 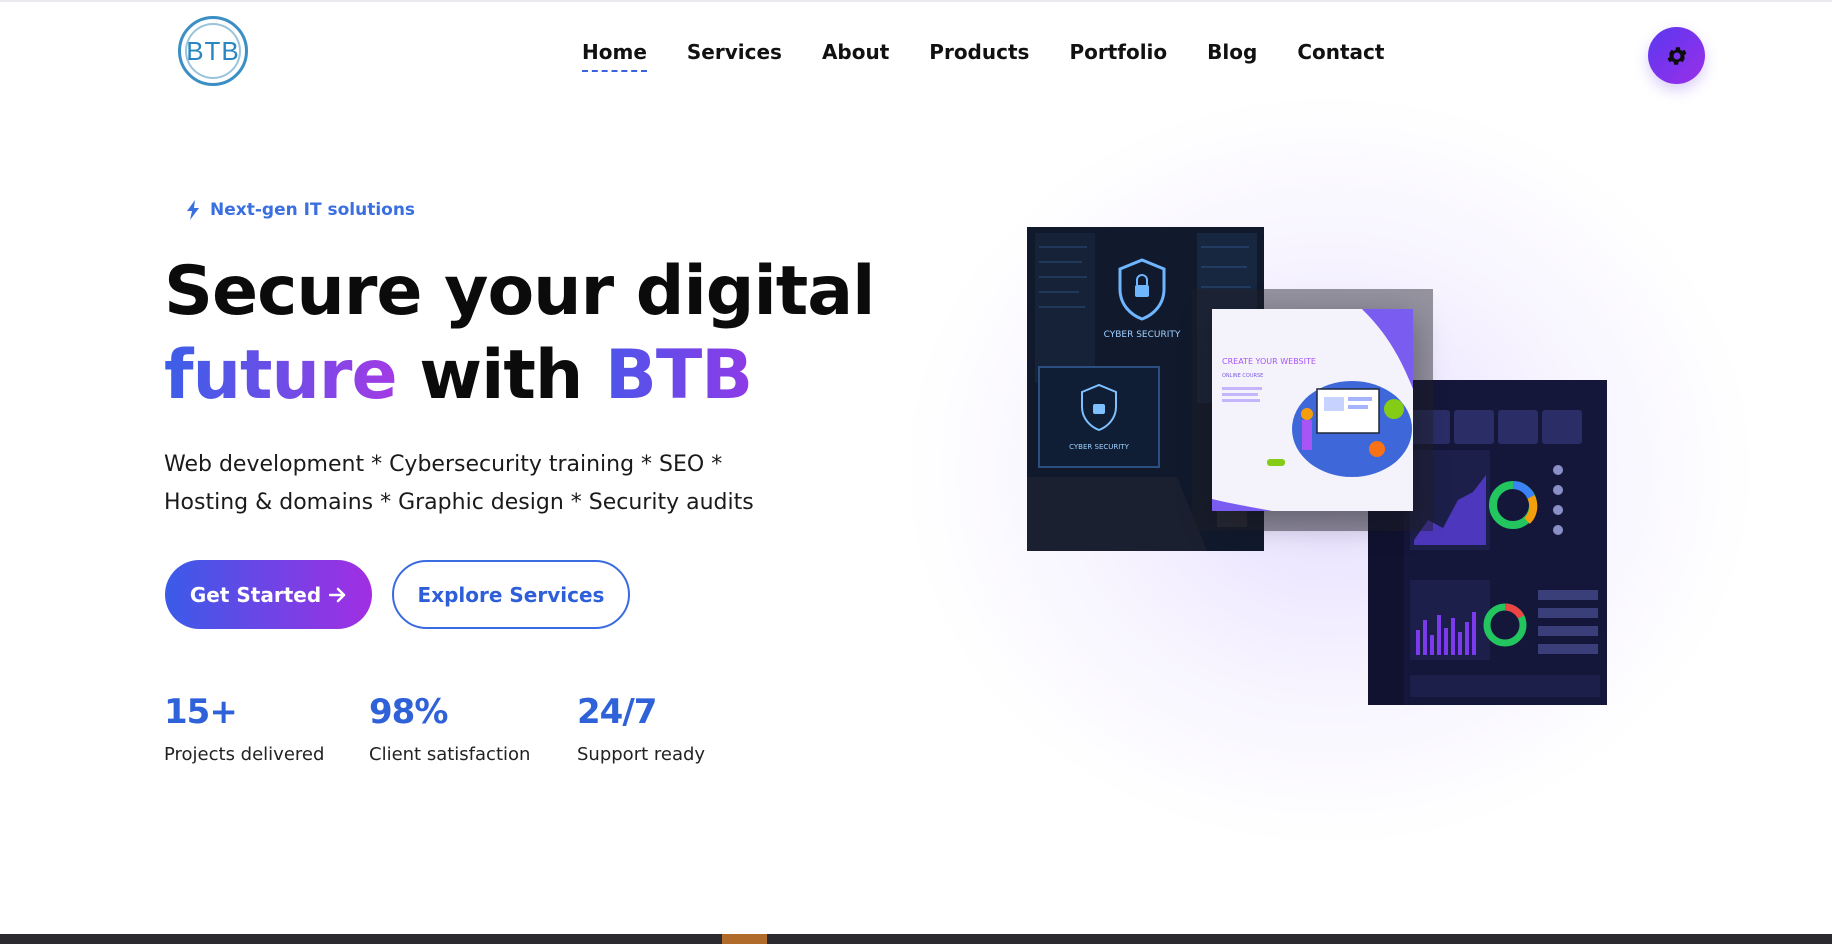 What do you see at coordinates (281, 375) in the screenshot?
I see `hero-title-future: future` at bounding box center [281, 375].